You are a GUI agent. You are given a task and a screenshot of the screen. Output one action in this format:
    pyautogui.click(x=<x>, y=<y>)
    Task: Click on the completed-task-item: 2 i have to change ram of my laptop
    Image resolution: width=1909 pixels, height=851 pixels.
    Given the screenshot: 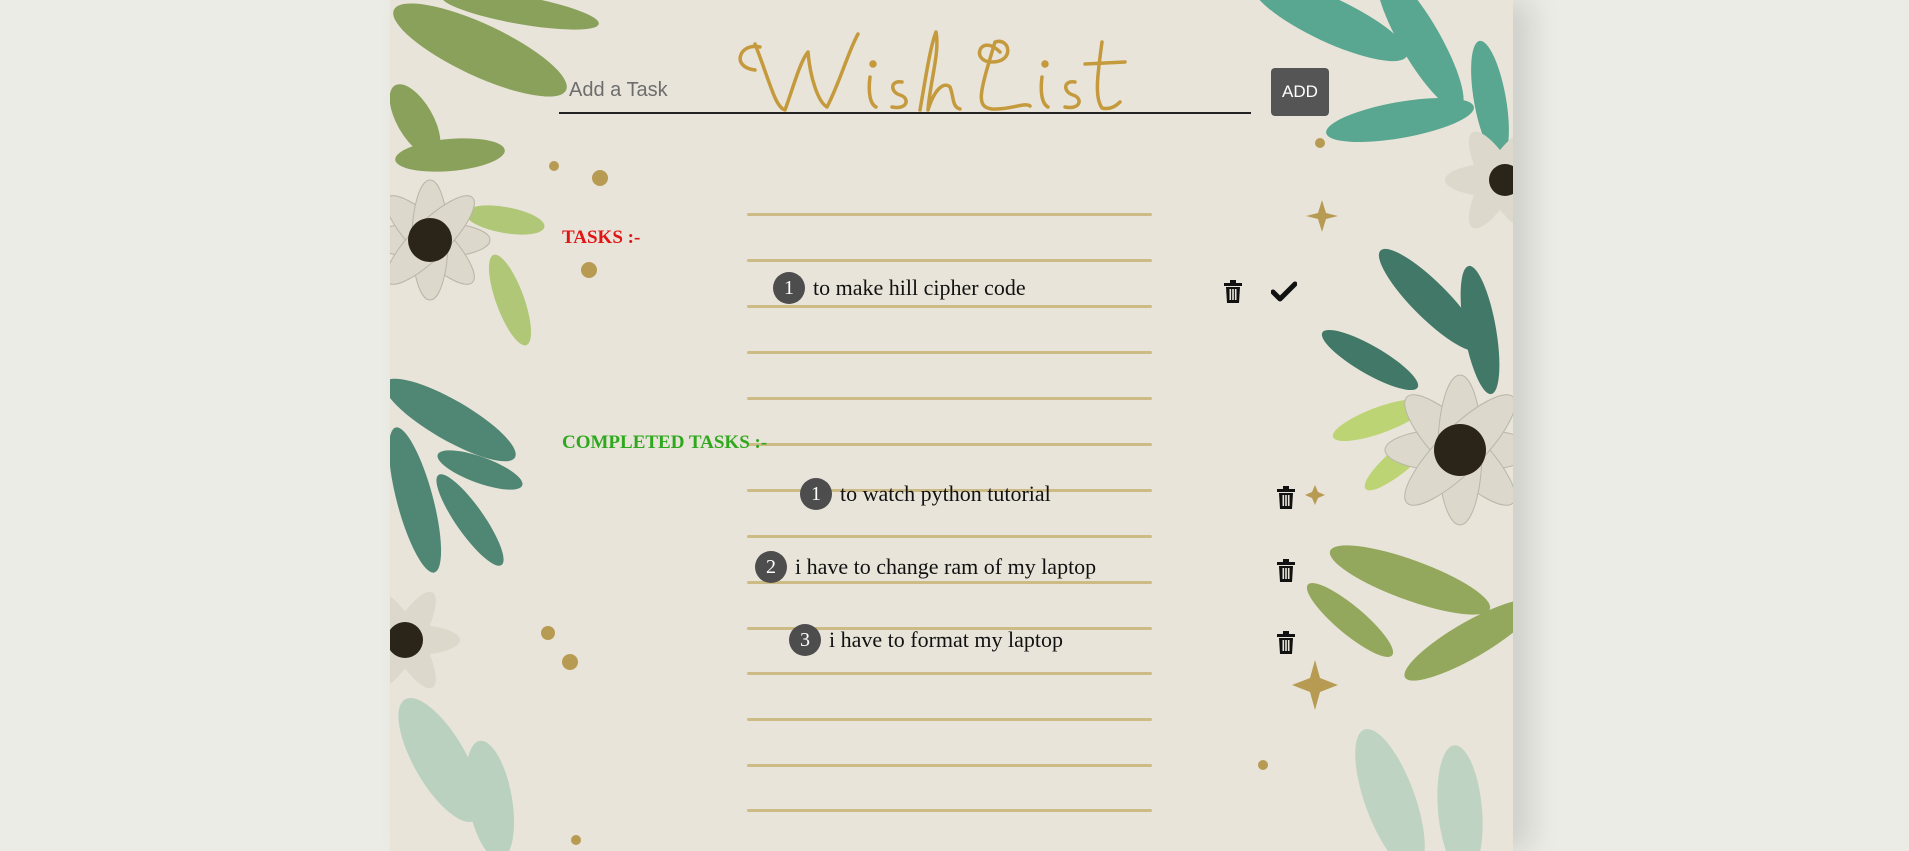 What is the action you would take?
    pyautogui.click(x=925, y=567)
    